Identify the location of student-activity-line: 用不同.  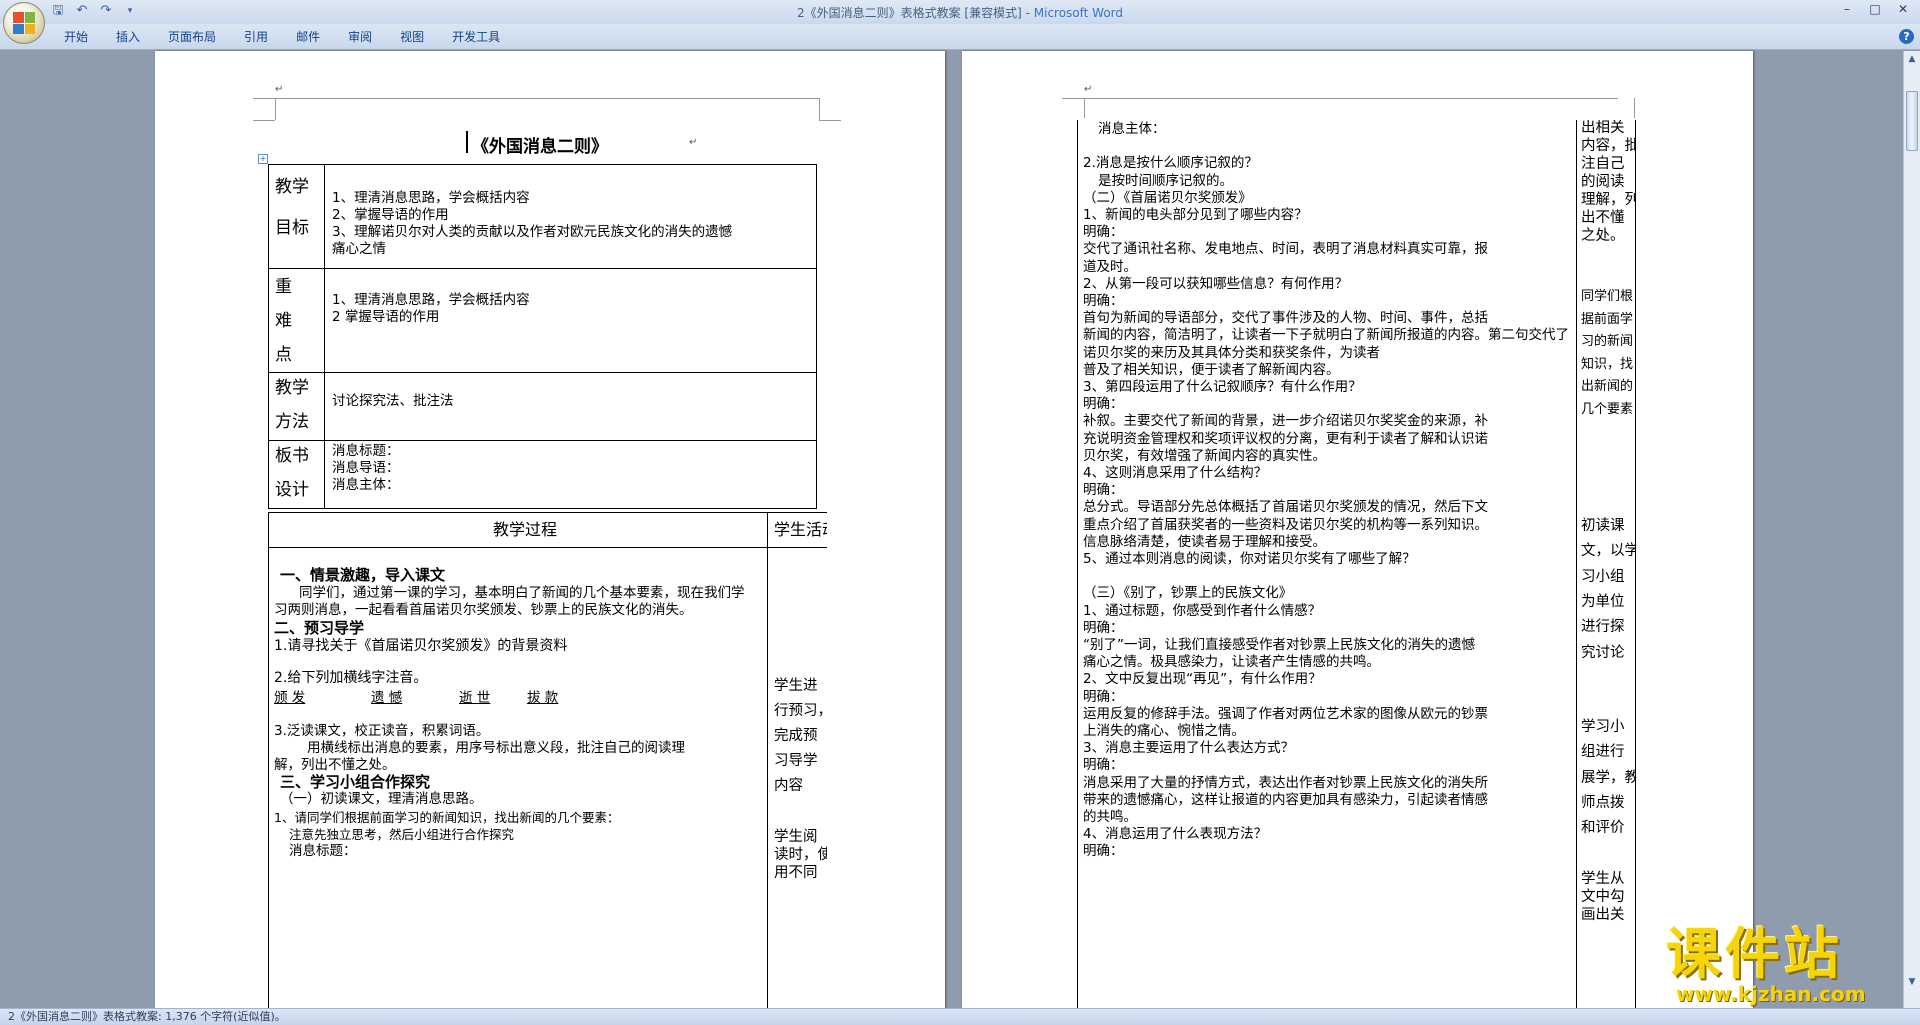
(796, 873).